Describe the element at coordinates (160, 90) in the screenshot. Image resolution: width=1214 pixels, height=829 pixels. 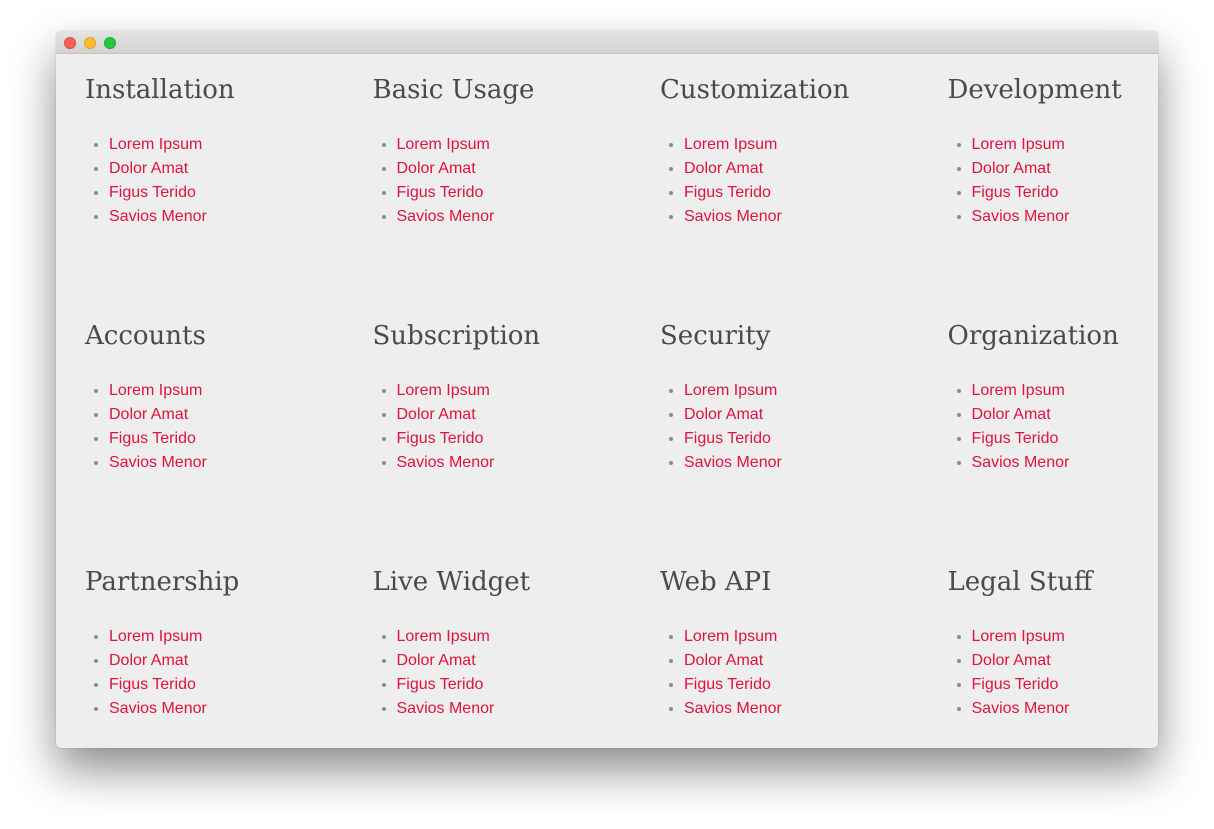
I see `section-title: Installation` at that location.